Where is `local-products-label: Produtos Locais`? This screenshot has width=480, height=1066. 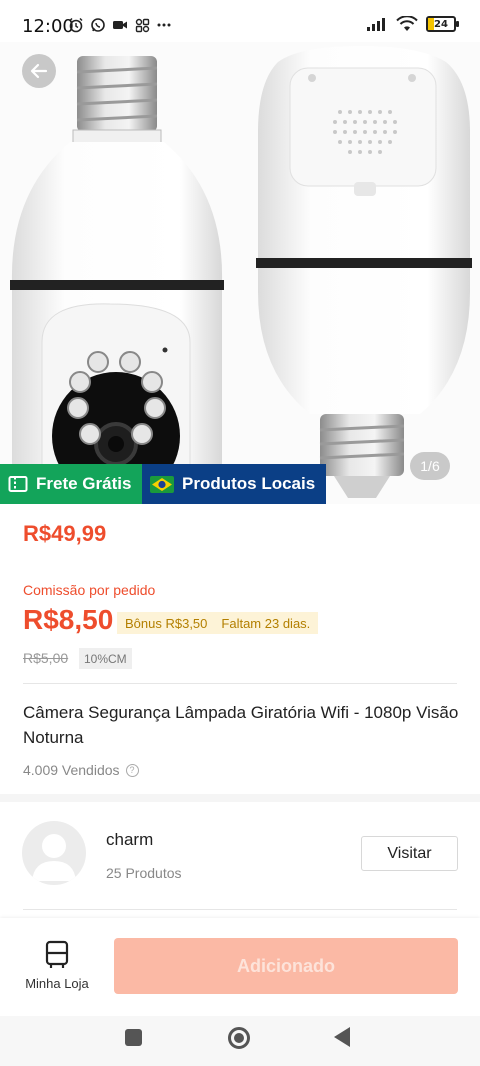
local-products-label: Produtos Locais is located at coordinates (249, 483).